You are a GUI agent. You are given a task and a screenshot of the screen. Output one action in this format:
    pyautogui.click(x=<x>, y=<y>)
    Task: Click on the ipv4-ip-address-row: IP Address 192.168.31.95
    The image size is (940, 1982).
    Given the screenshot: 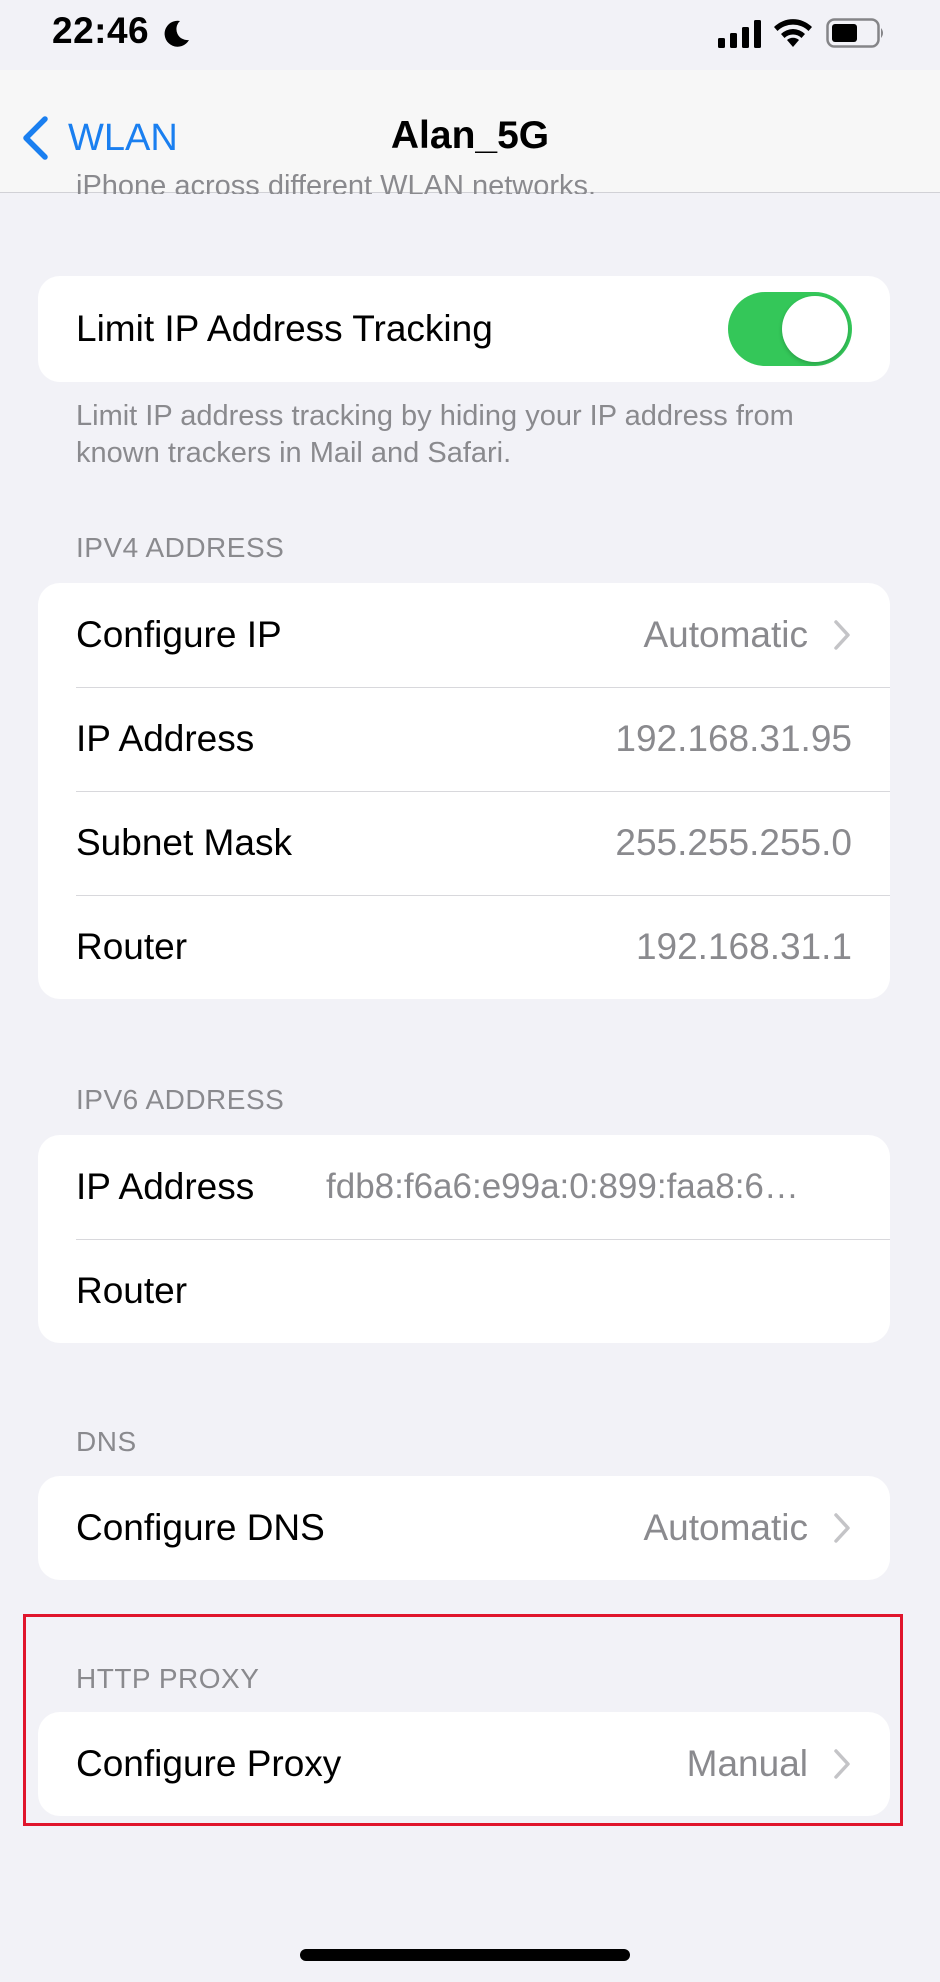 What is the action you would take?
    pyautogui.click(x=464, y=739)
    